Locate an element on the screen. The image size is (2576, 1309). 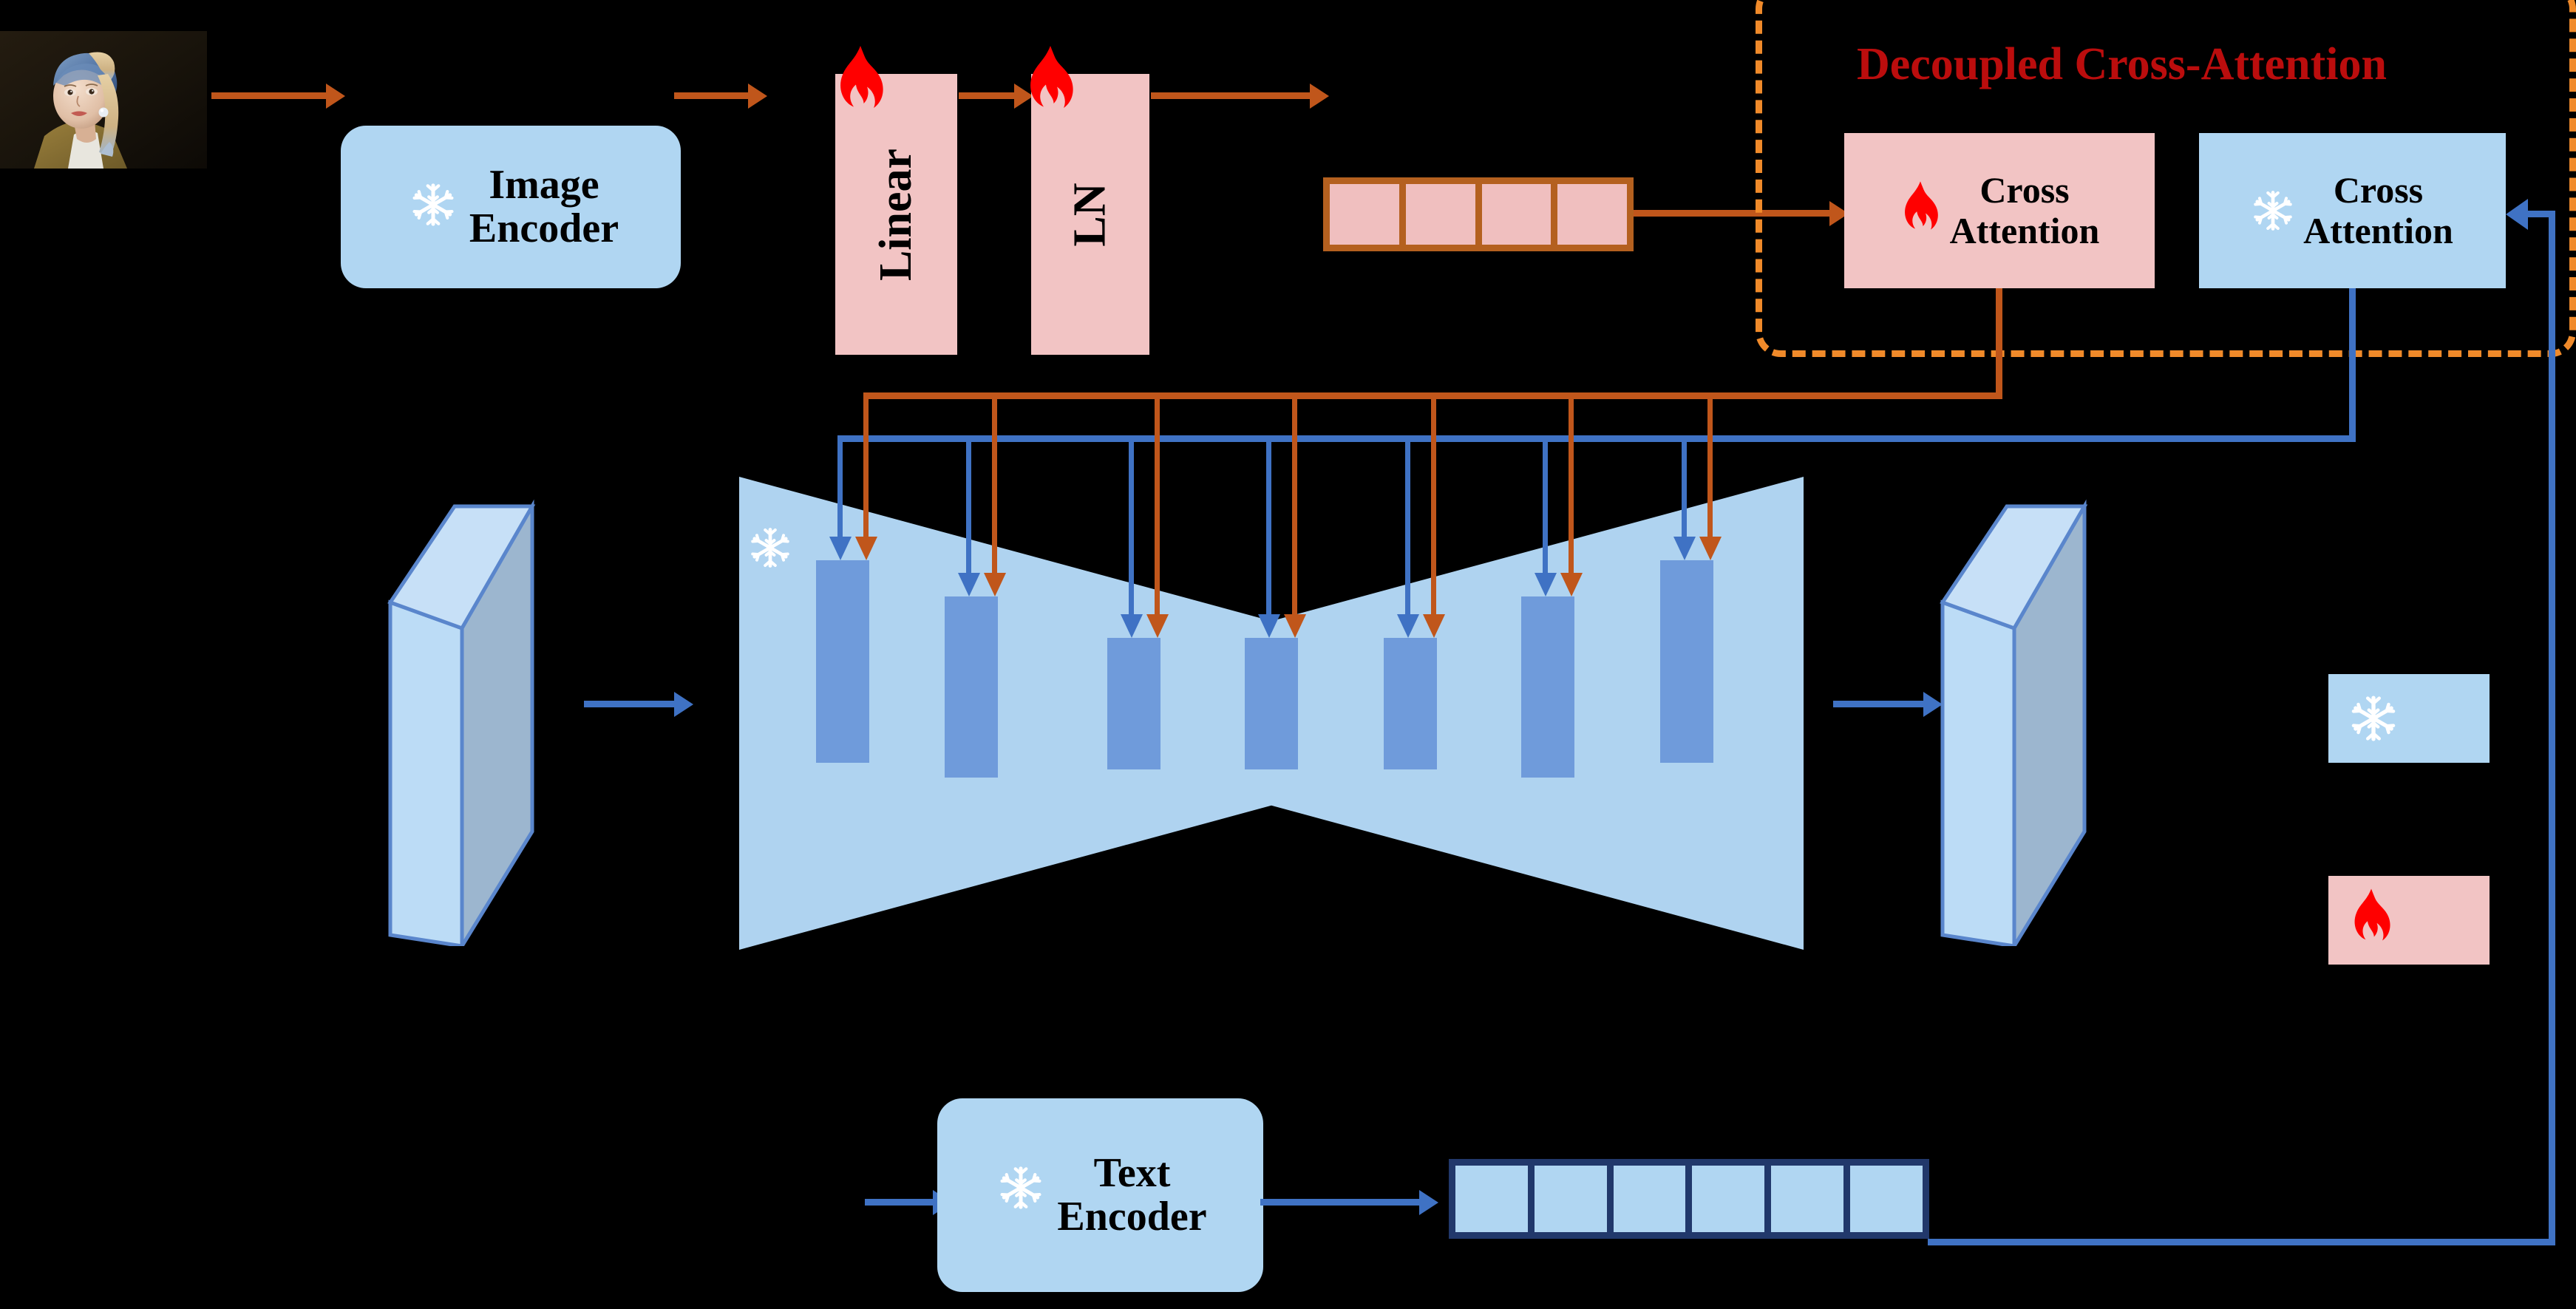
arrow-ln-to-image-tokens is located at coordinates (1230, 95).